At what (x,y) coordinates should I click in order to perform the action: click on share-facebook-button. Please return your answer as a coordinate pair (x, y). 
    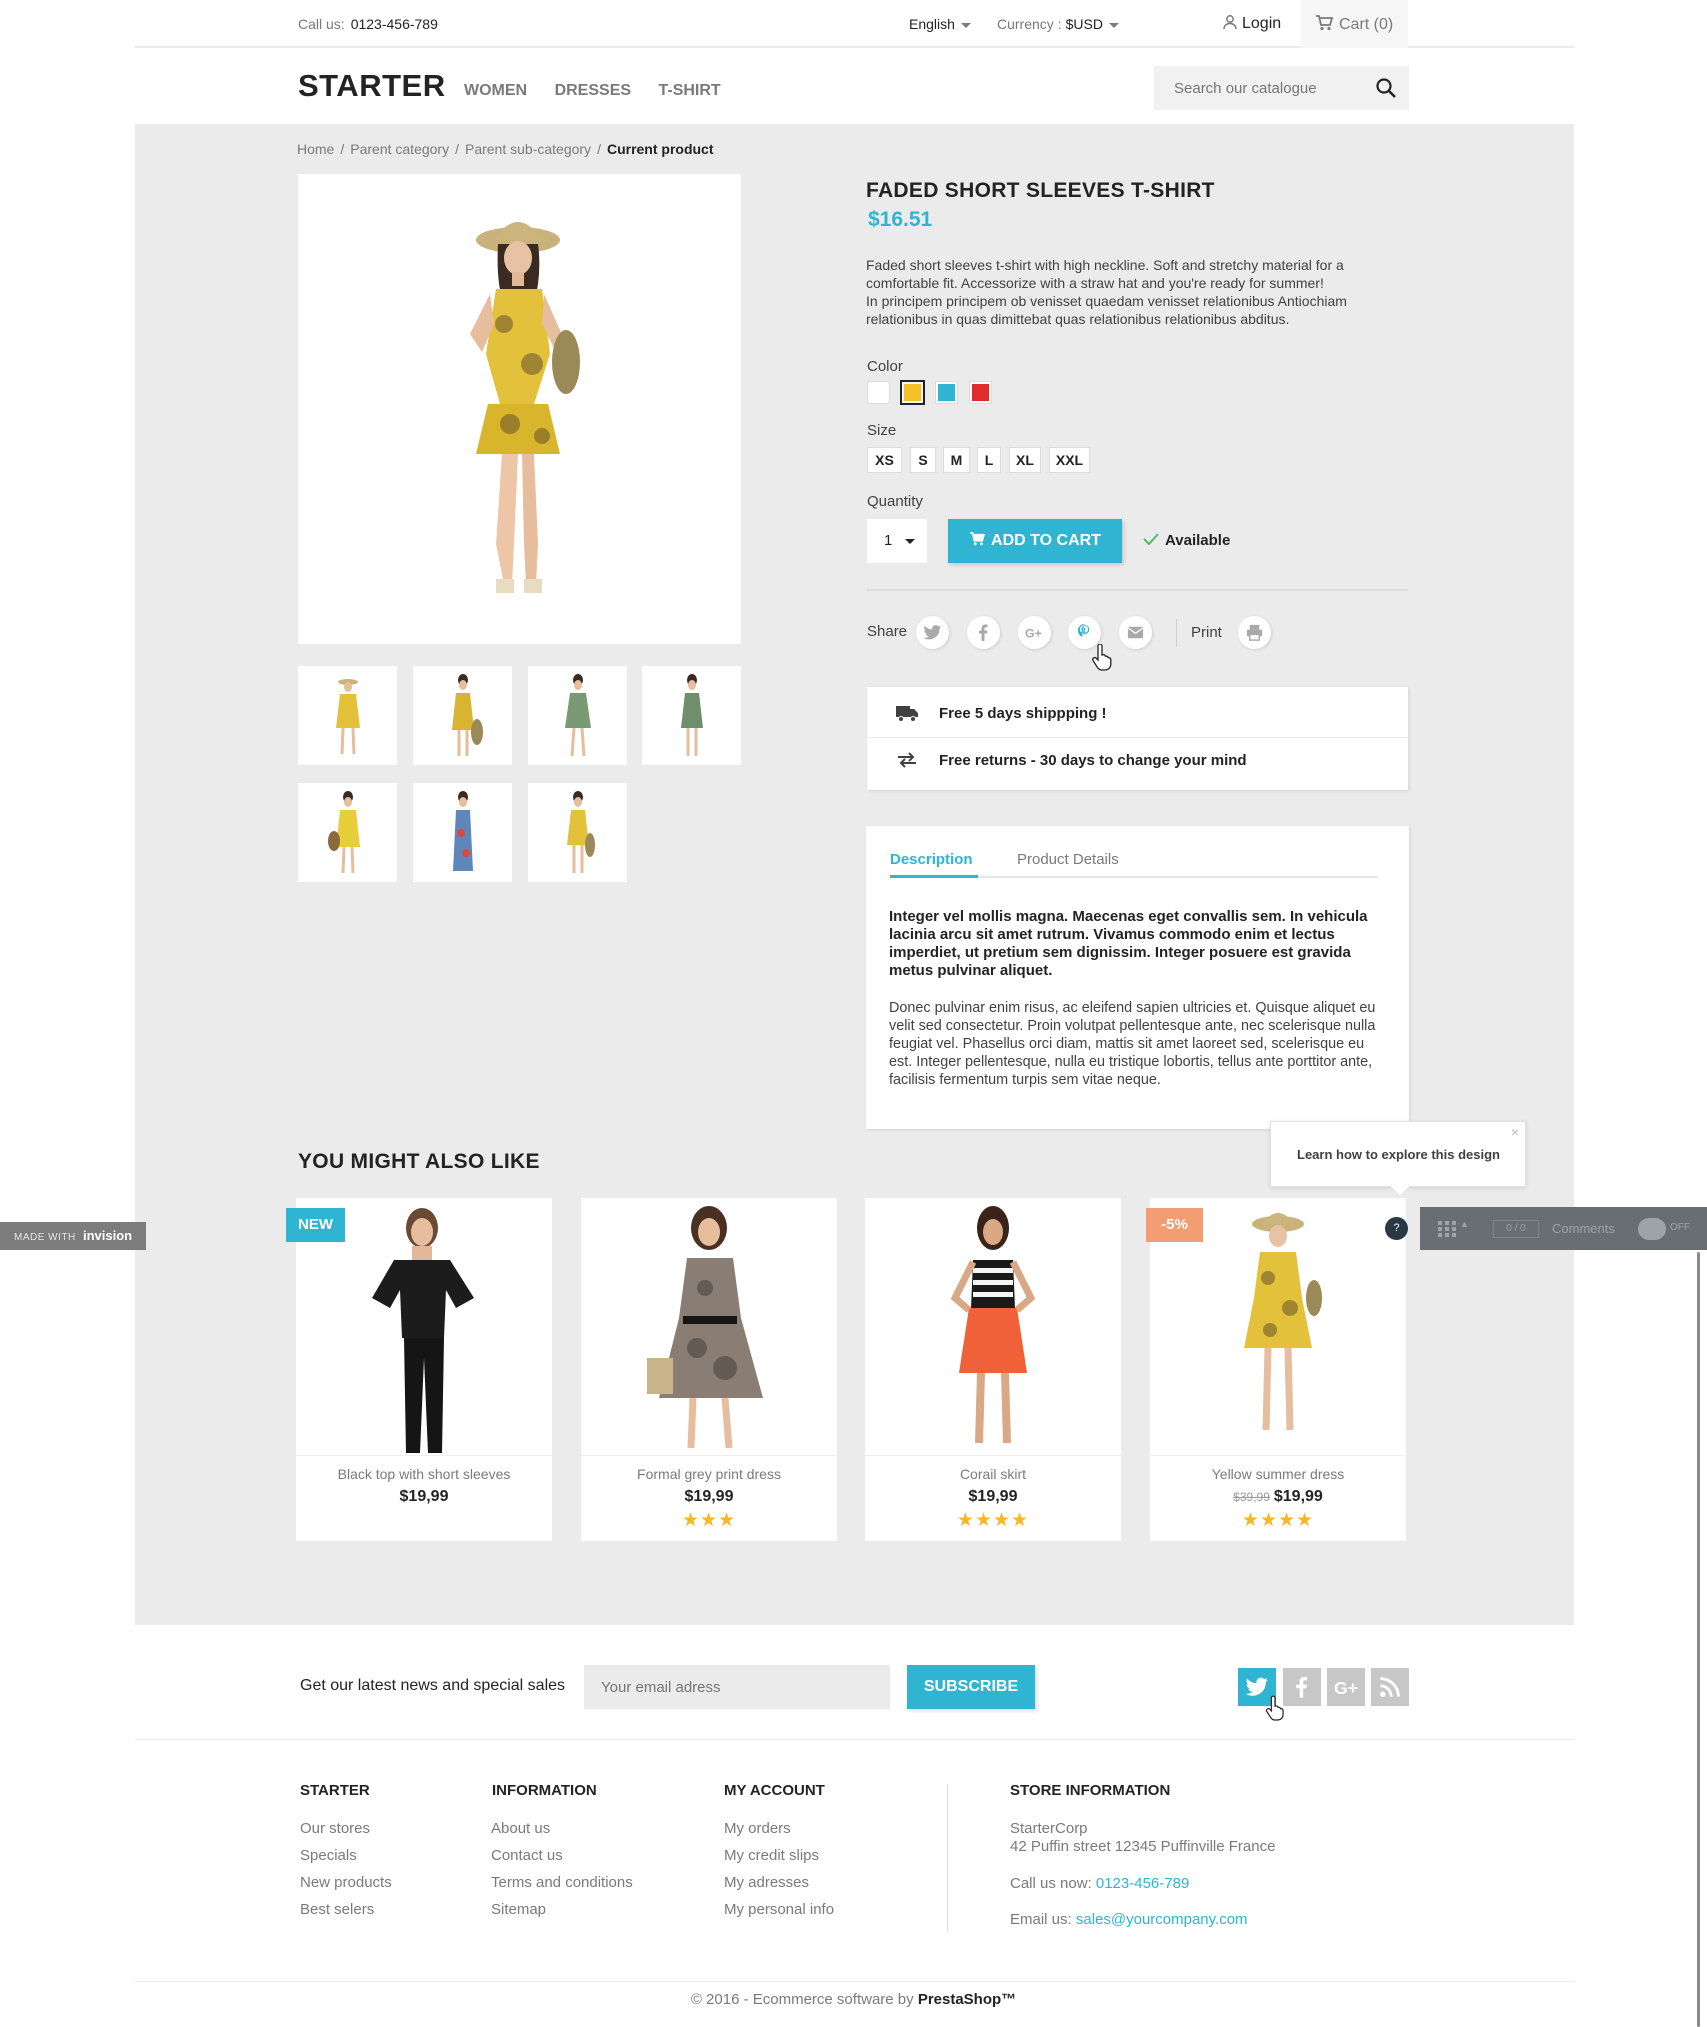
    Looking at the image, I should click on (983, 632).